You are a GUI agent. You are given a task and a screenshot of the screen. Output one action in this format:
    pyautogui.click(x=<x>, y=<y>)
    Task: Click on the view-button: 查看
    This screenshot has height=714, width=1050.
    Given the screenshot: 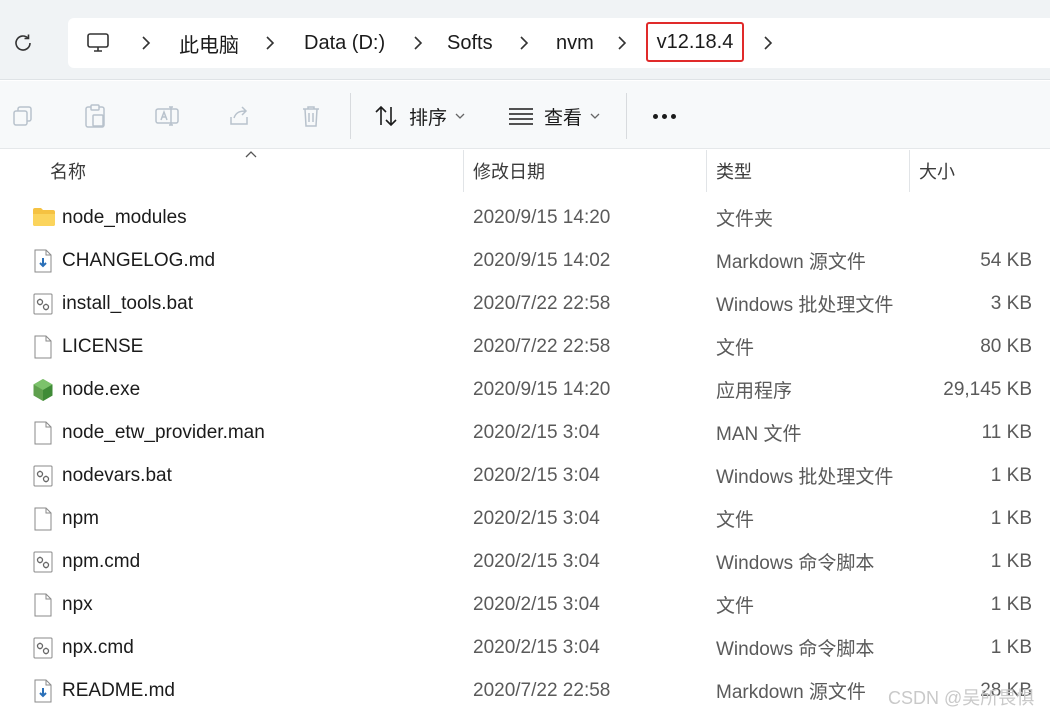 What is the action you would take?
    pyautogui.click(x=554, y=116)
    